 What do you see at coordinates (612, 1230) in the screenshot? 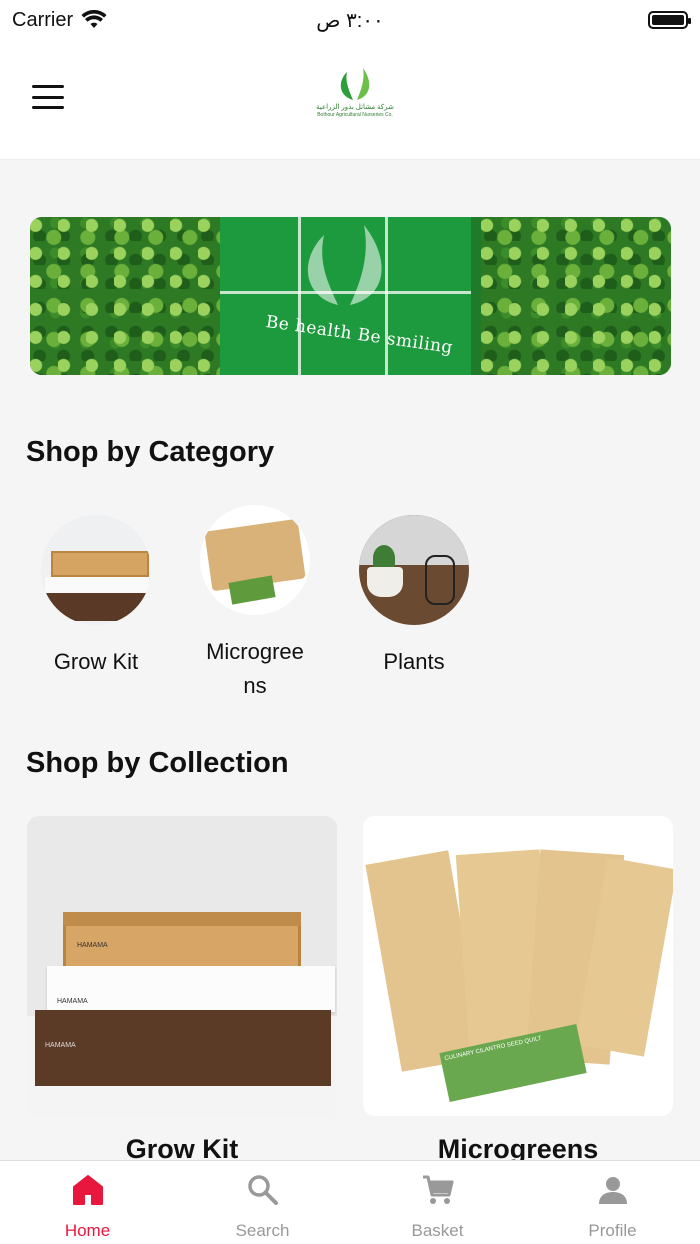
I see `tab-label: Profile` at bounding box center [612, 1230].